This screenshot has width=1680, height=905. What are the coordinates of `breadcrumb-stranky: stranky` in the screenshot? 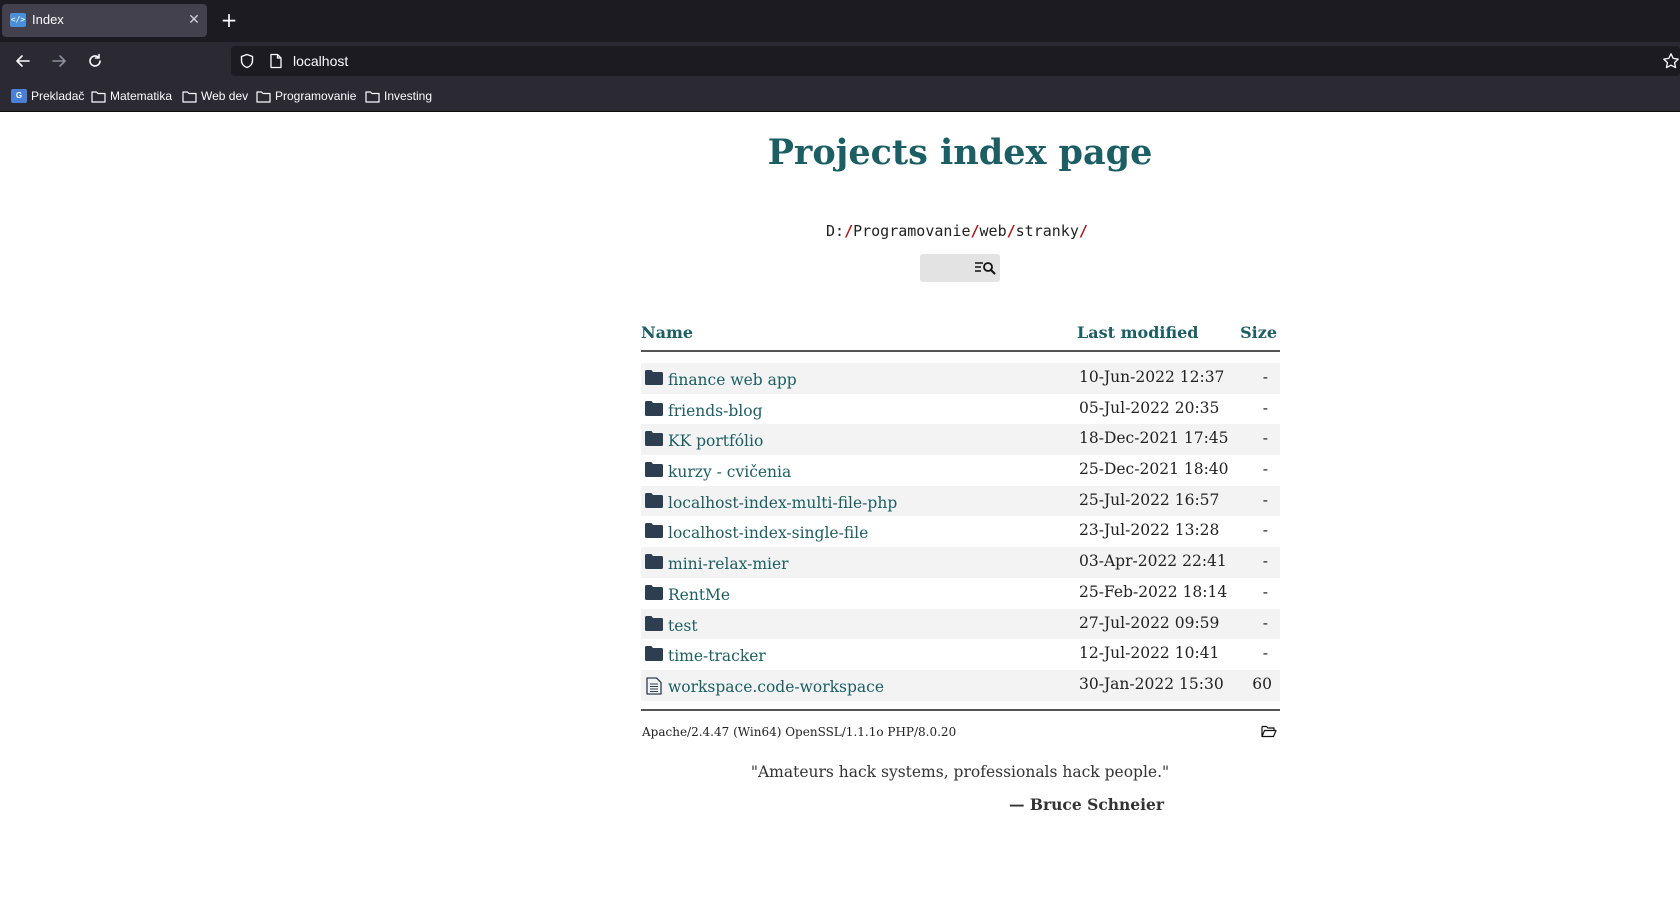 It's located at (1047, 231).